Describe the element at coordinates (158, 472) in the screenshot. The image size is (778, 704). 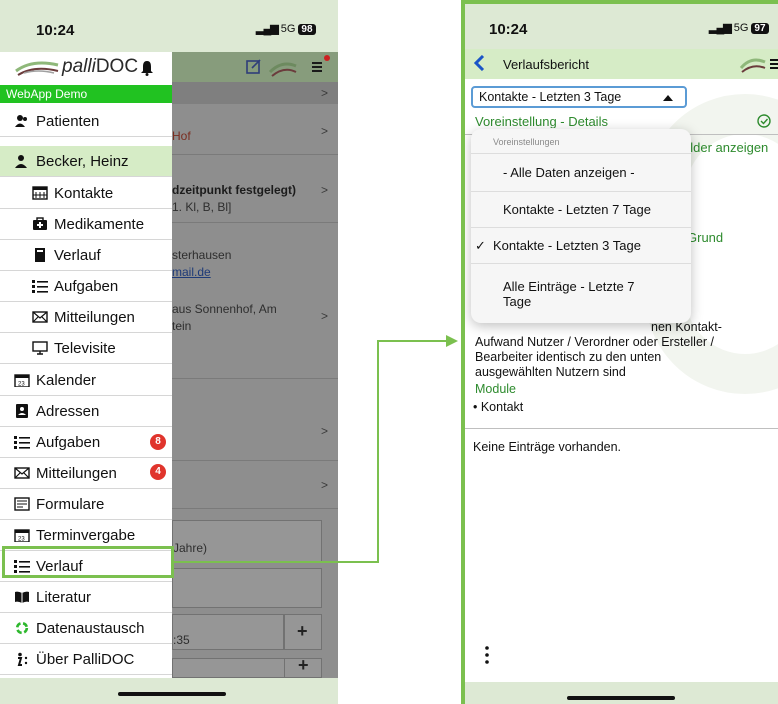
I see `notification-badge: 4` at that location.